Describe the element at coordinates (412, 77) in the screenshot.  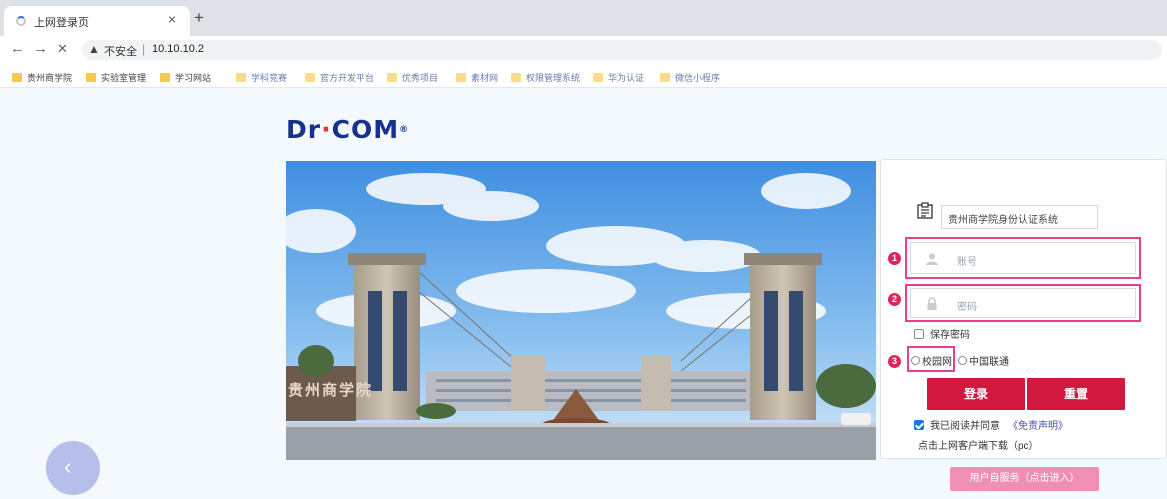
I see `bookmark-item: 优秀项目` at that location.